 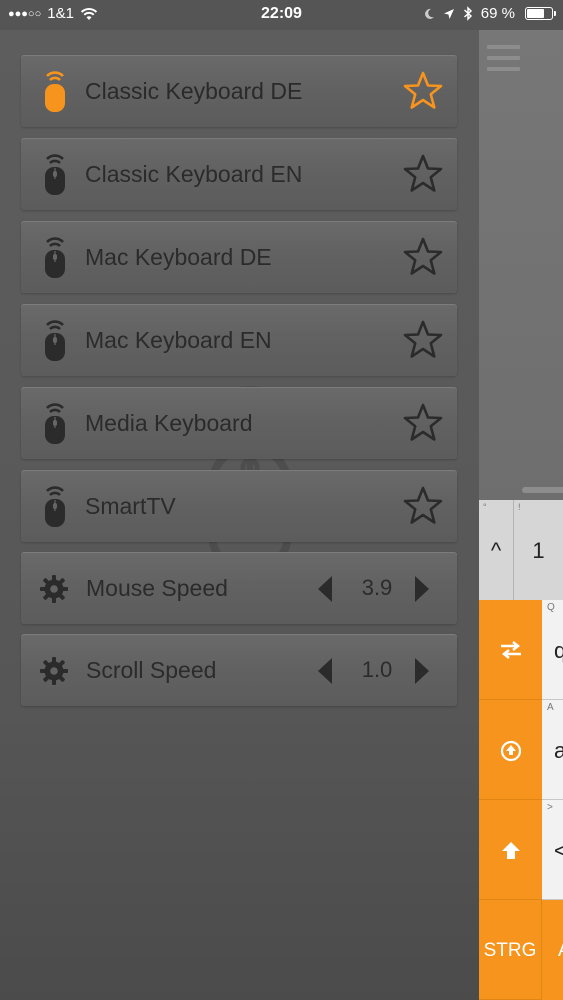 I want to click on battery-fill, so click(x=535, y=13).